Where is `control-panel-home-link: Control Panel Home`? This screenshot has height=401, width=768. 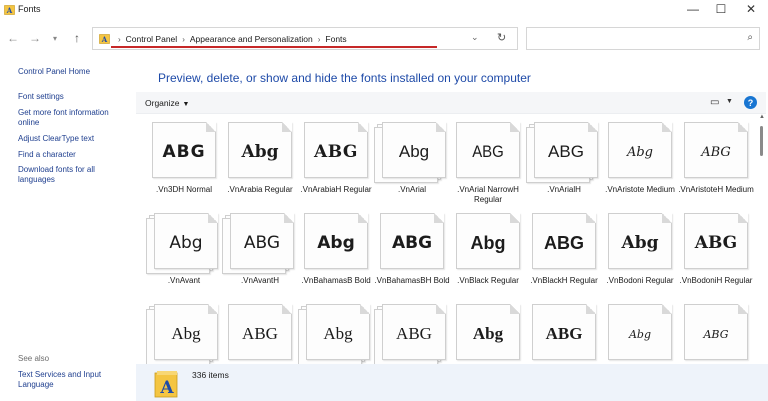
control-panel-home-link: Control Panel Home is located at coordinates (74, 72).